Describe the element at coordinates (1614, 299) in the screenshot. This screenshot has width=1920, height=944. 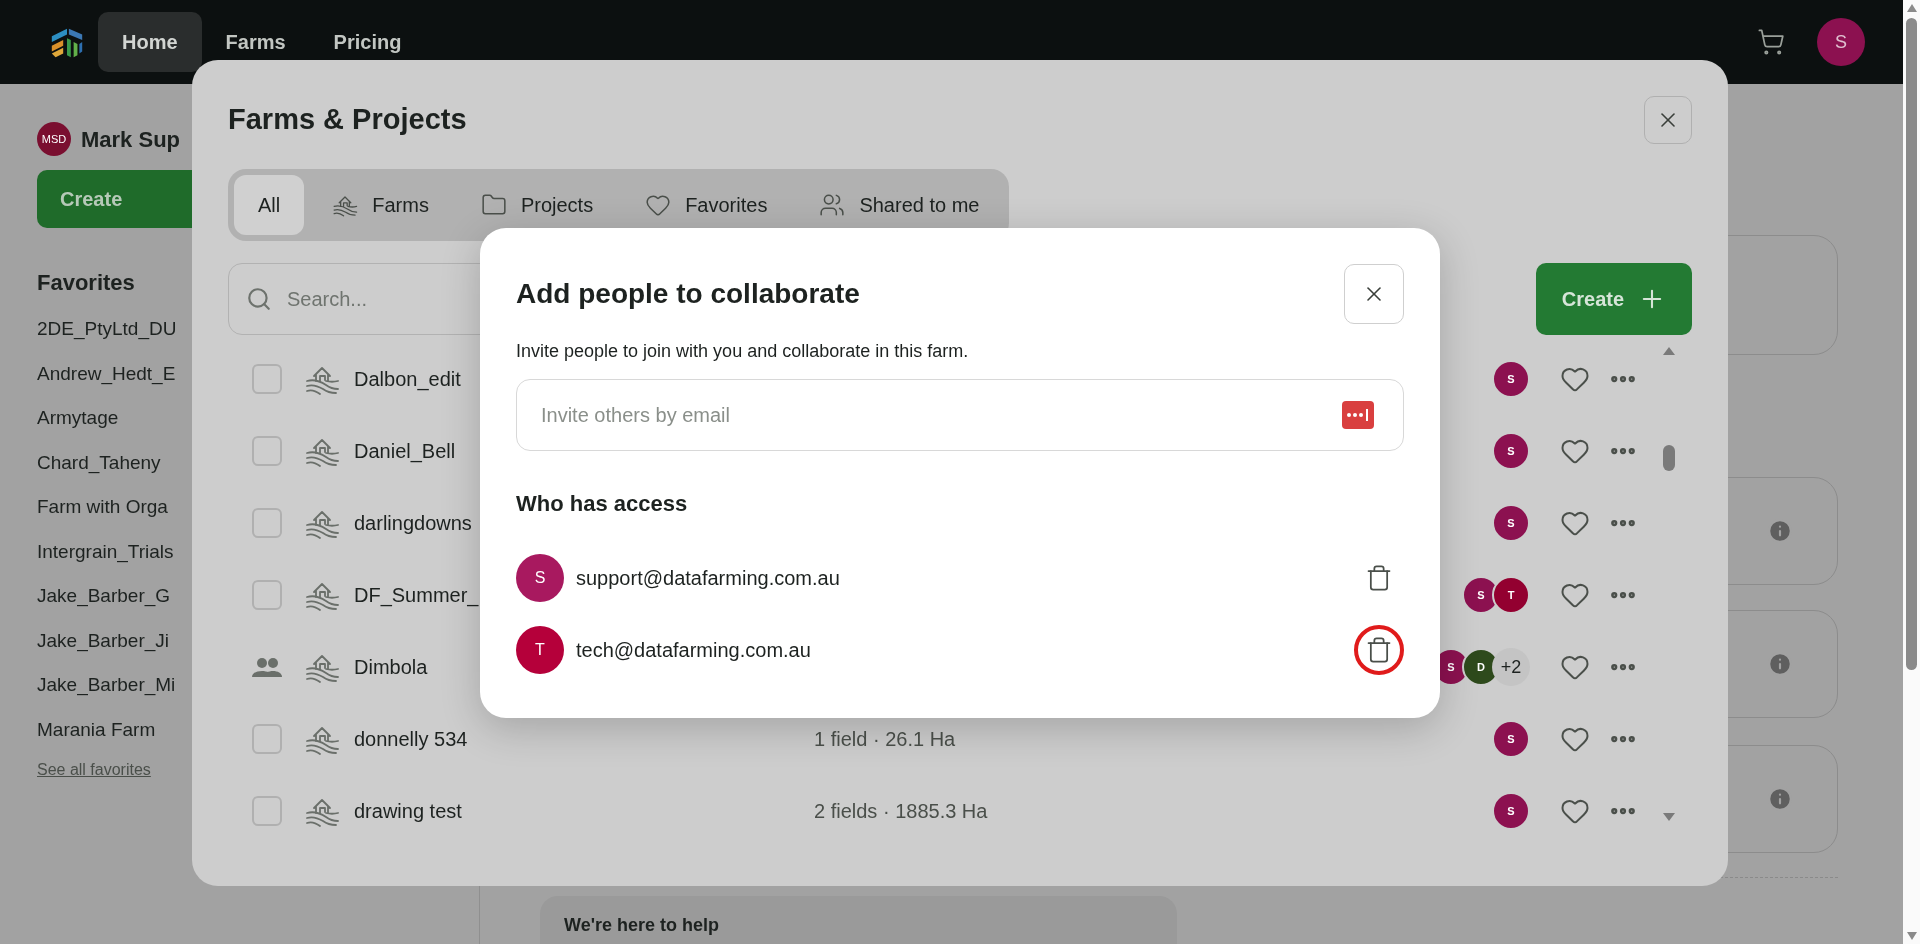
I see `create-button: Create` at that location.